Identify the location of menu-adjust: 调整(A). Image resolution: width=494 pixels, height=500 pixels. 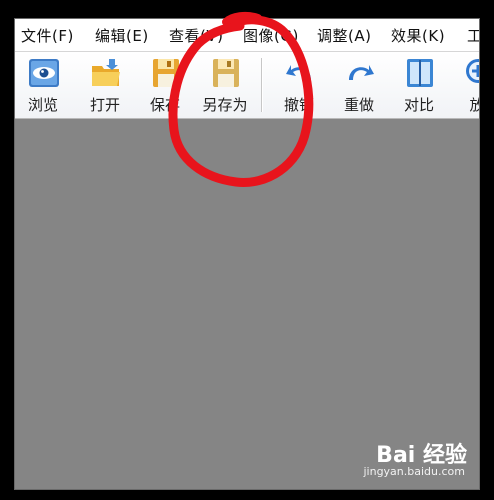
(344, 35).